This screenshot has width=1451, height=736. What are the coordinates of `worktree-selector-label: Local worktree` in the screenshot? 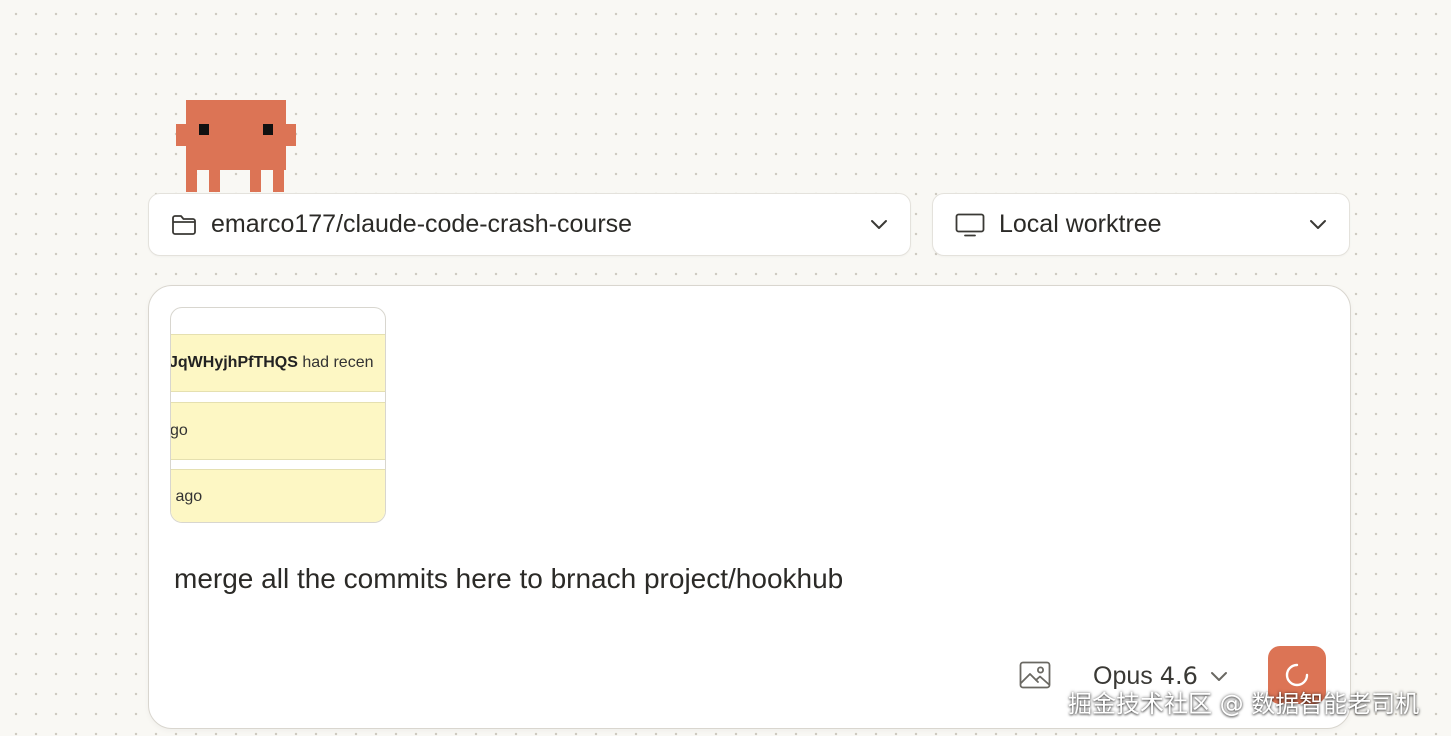 It's located at (1080, 224).